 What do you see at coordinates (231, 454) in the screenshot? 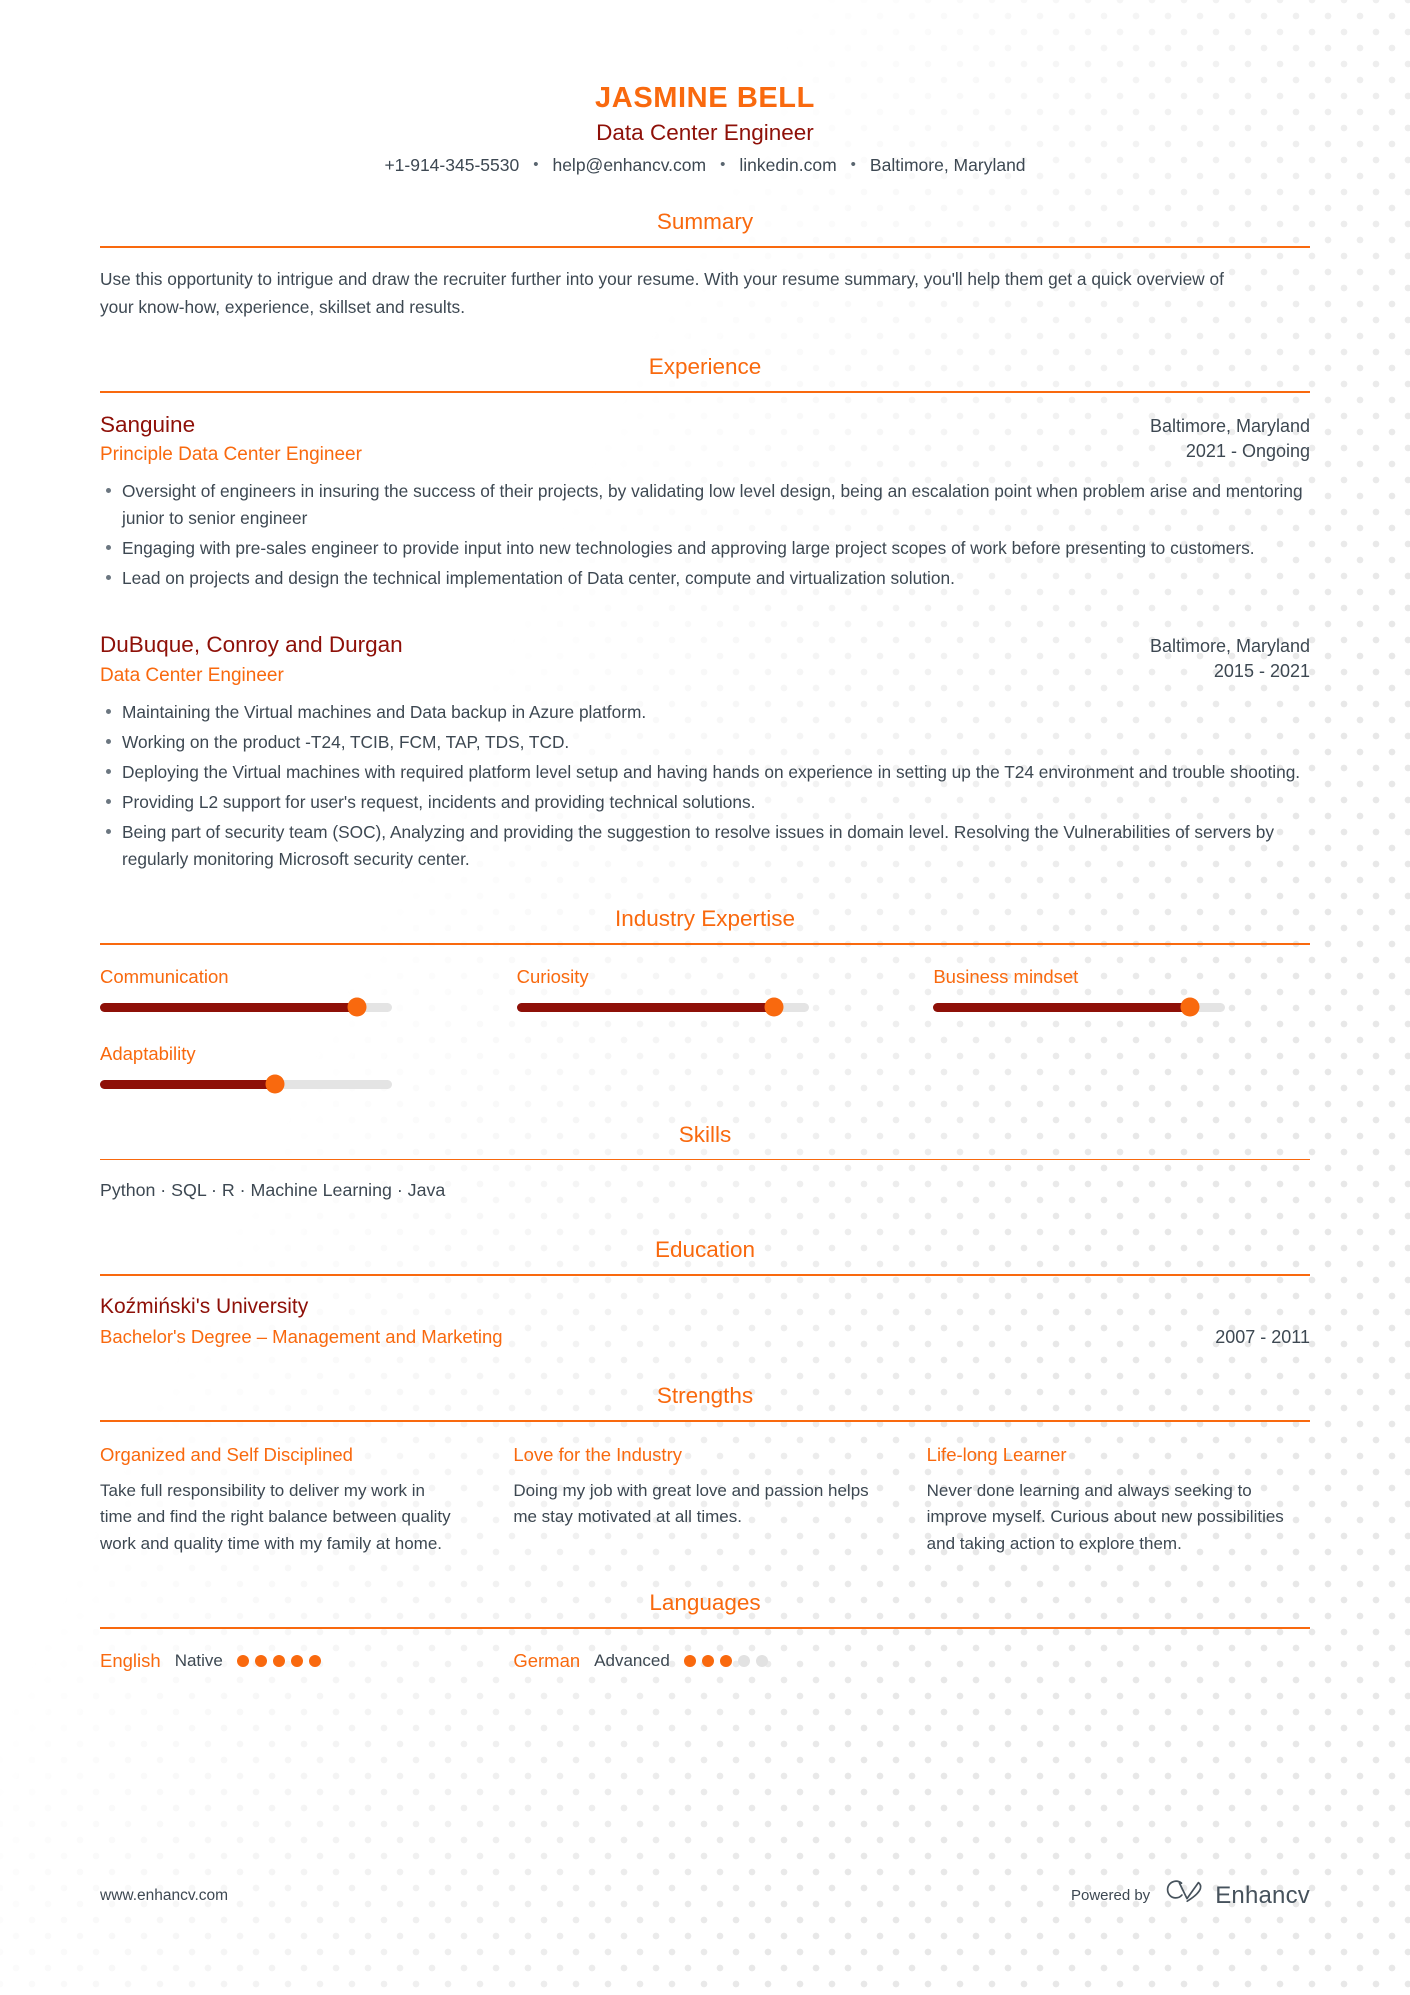
I see `experience-position: Principle Data Center Engineer` at bounding box center [231, 454].